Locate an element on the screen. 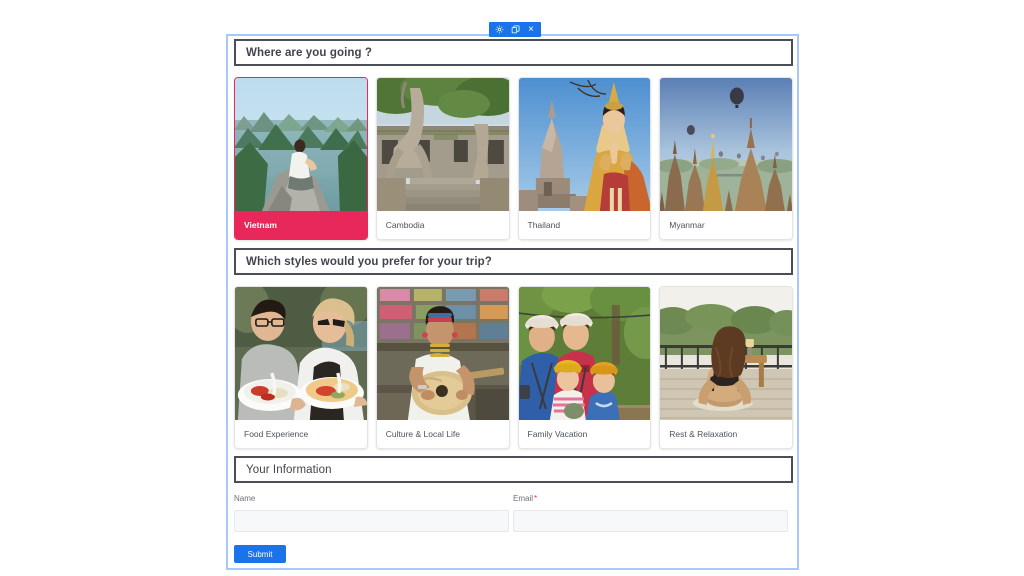 The width and height of the screenshot is (1024, 576). style-card-food-experience: Food Experience is located at coordinates (301, 367).